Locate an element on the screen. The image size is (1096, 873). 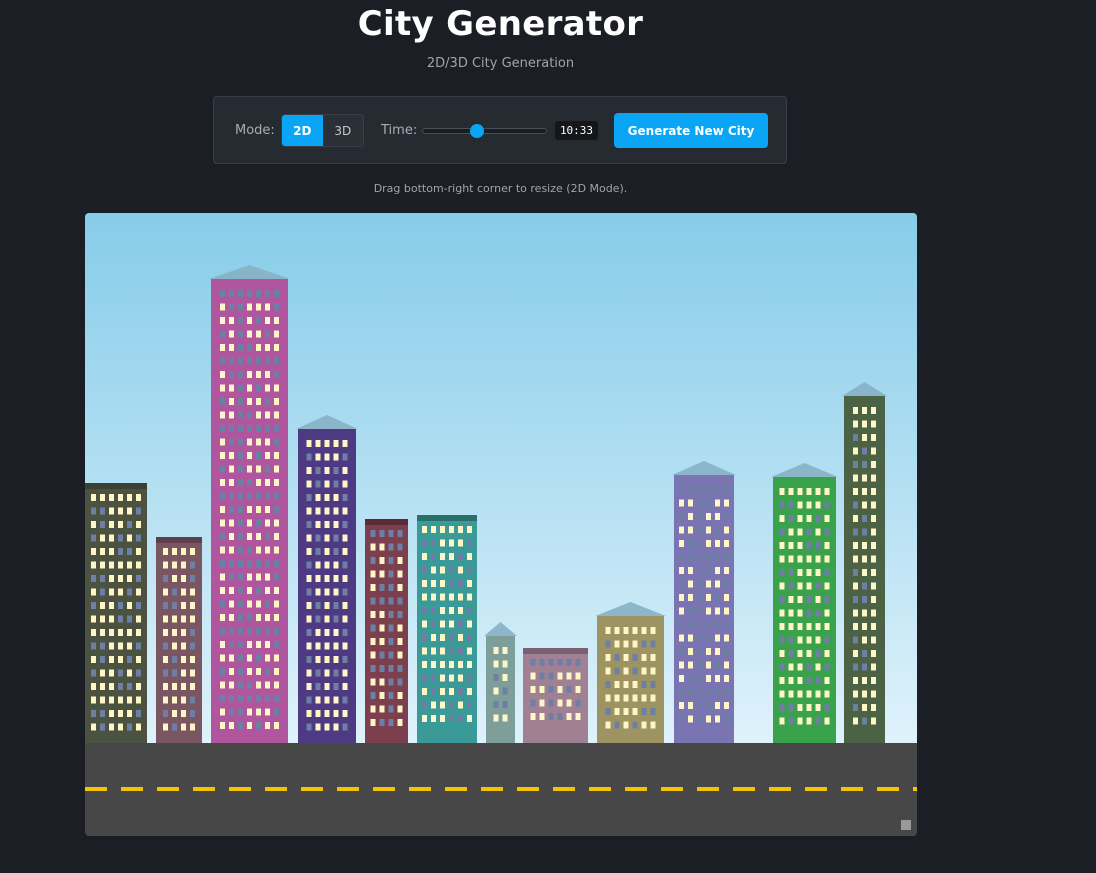
mode-2d-button: 2D is located at coordinates (302, 130).